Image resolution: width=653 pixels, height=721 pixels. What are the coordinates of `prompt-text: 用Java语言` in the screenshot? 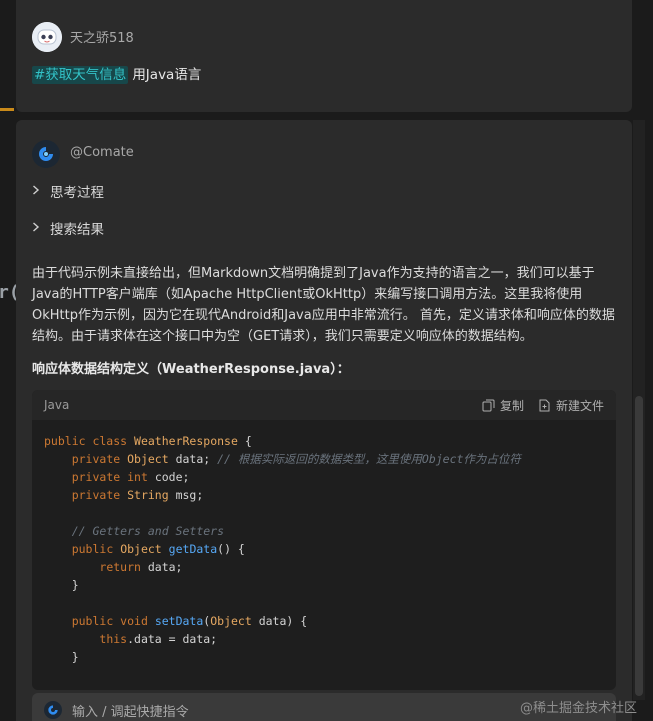 It's located at (167, 75).